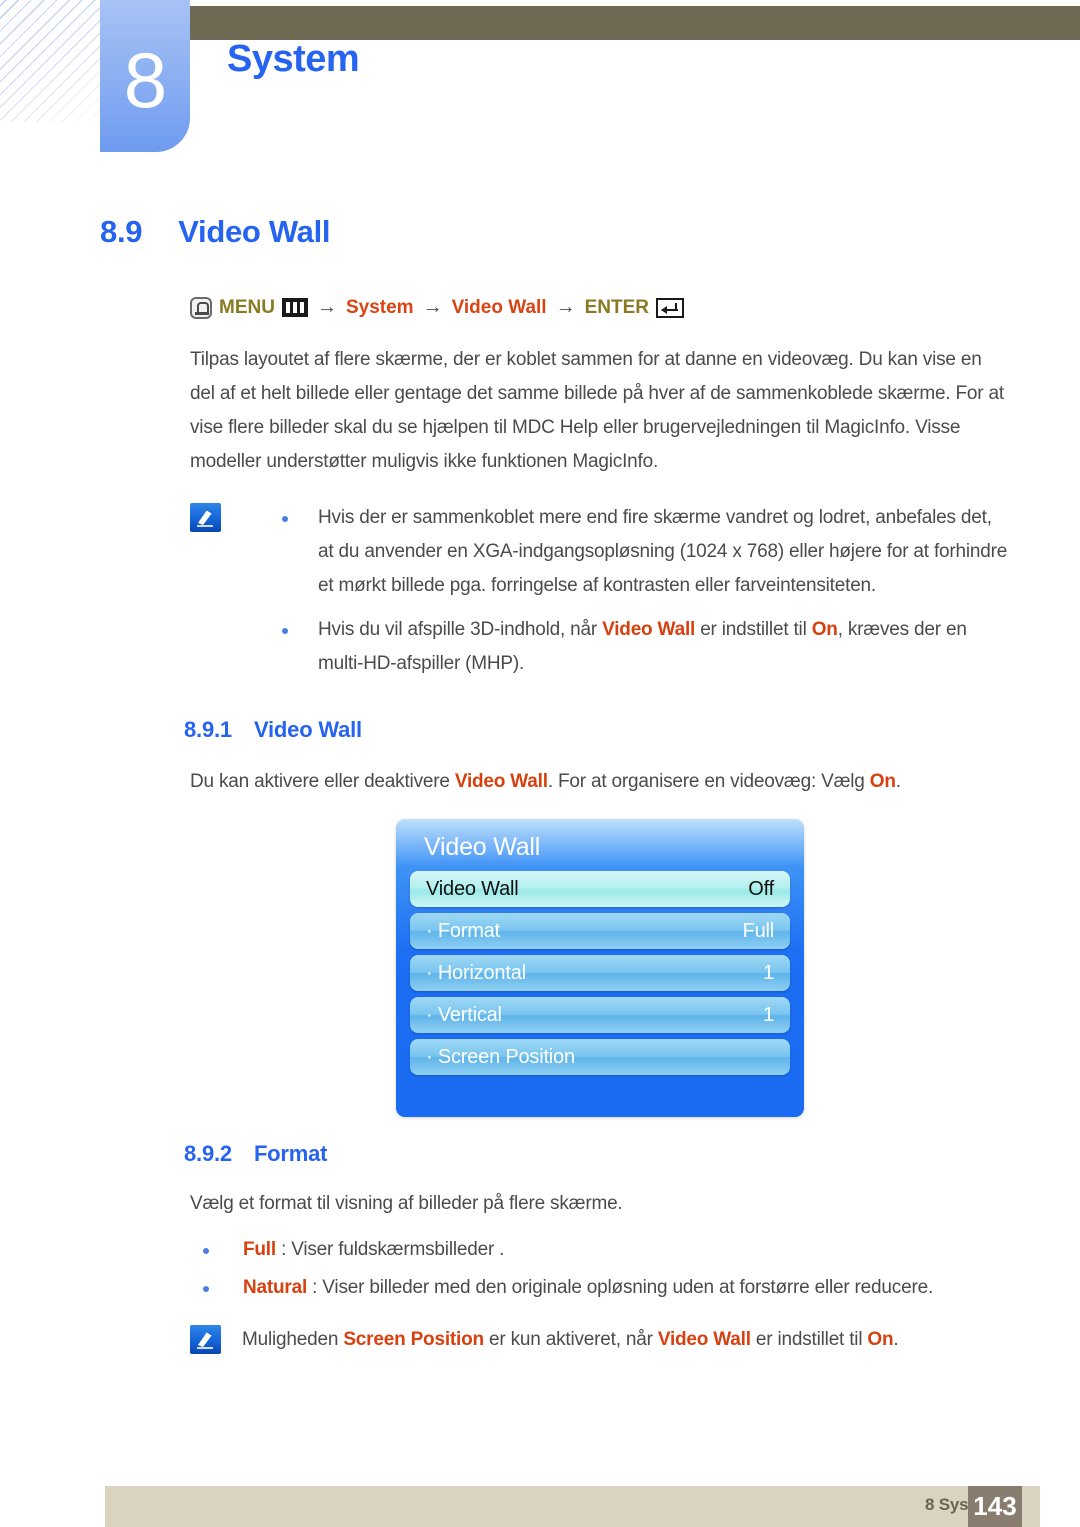 This screenshot has height=1527, width=1080. I want to click on s891-hl-on: On, so click(882, 781).